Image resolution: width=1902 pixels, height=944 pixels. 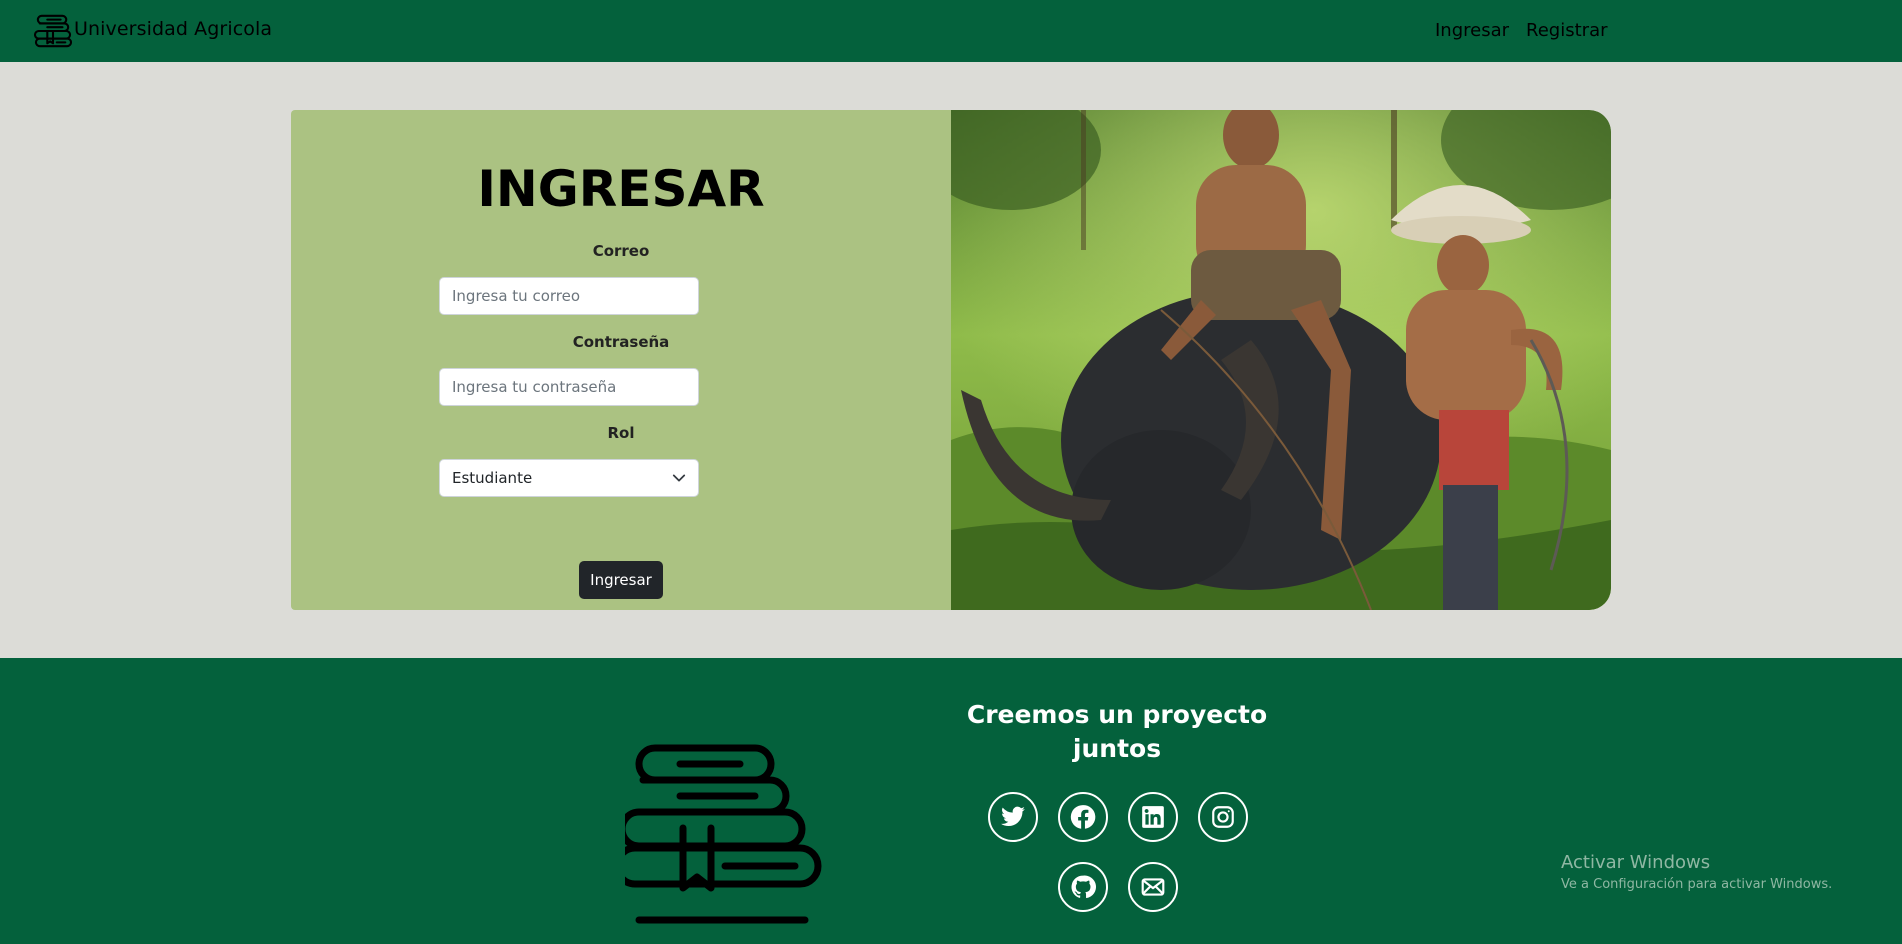 What do you see at coordinates (621, 433) in the screenshot?
I see `role-label: Rol` at bounding box center [621, 433].